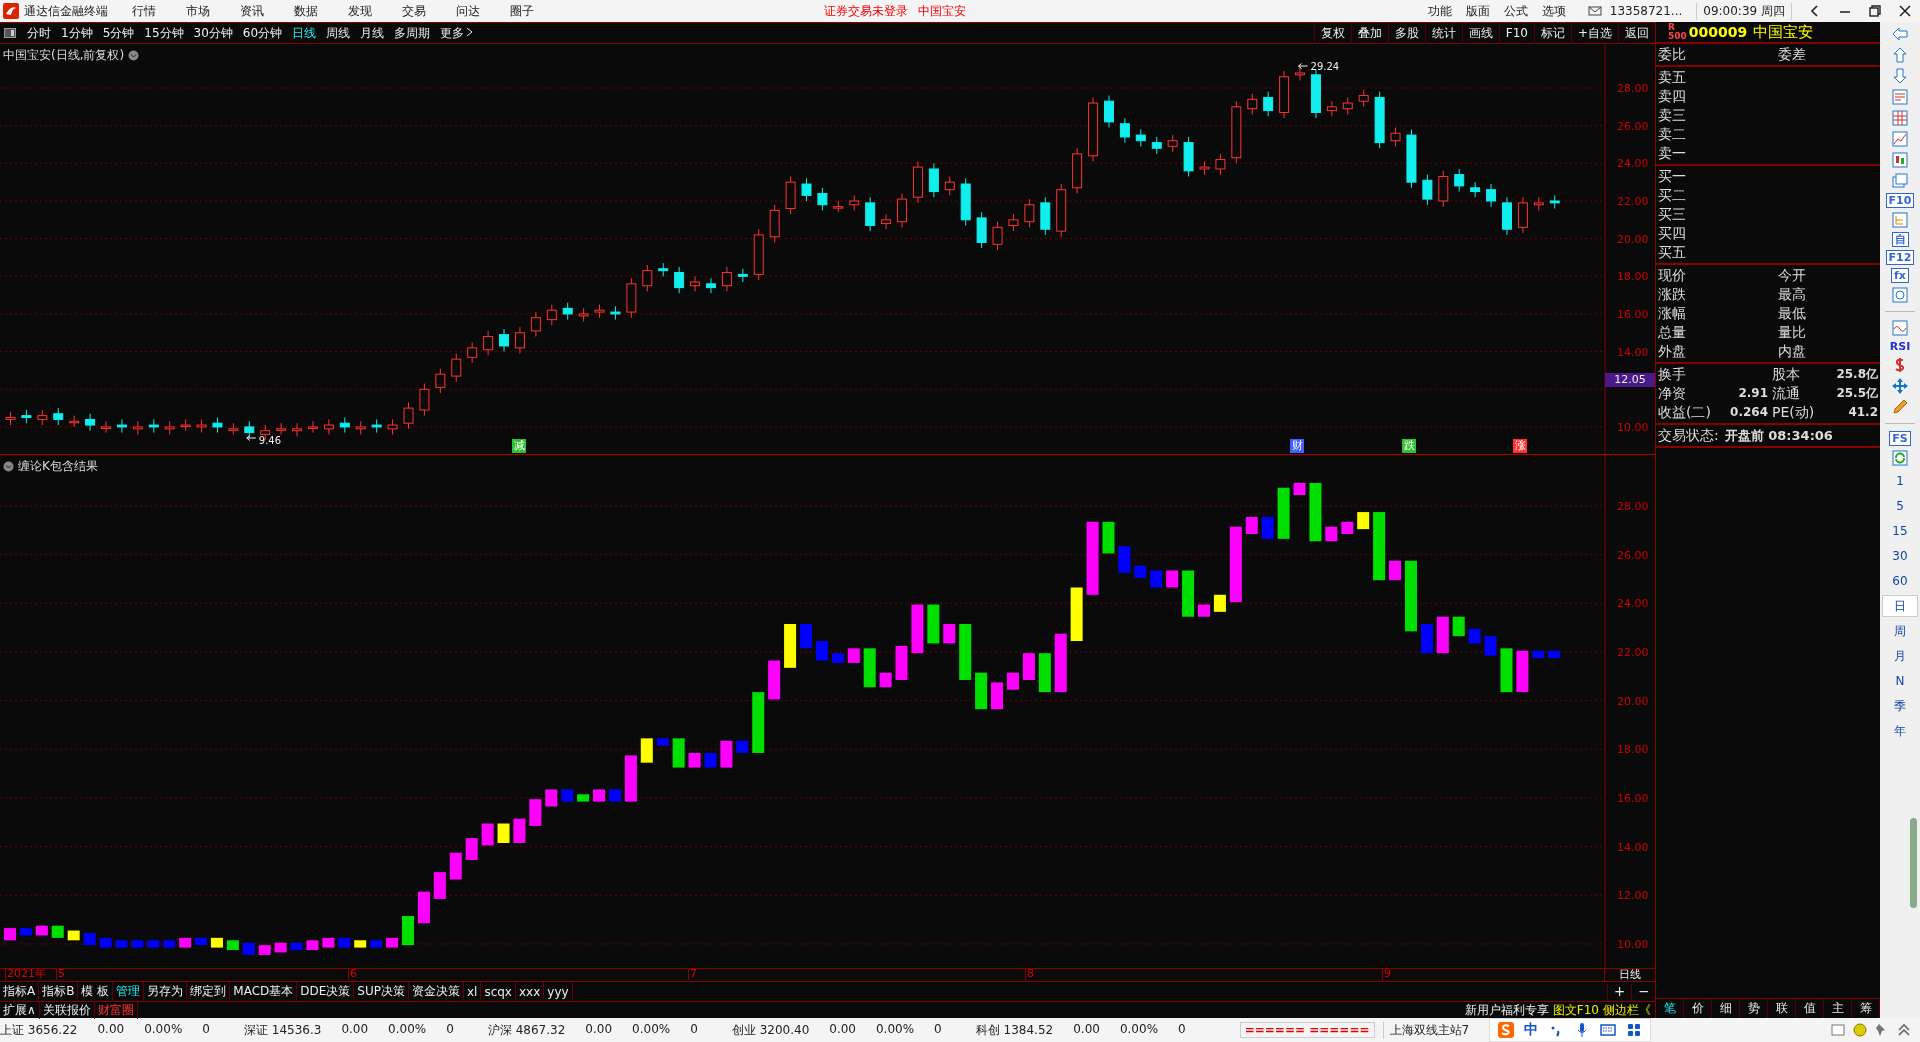 The height and width of the screenshot is (1042, 1920). What do you see at coordinates (1900, 275) in the screenshot?
I see `toolbar-button: fx` at bounding box center [1900, 275].